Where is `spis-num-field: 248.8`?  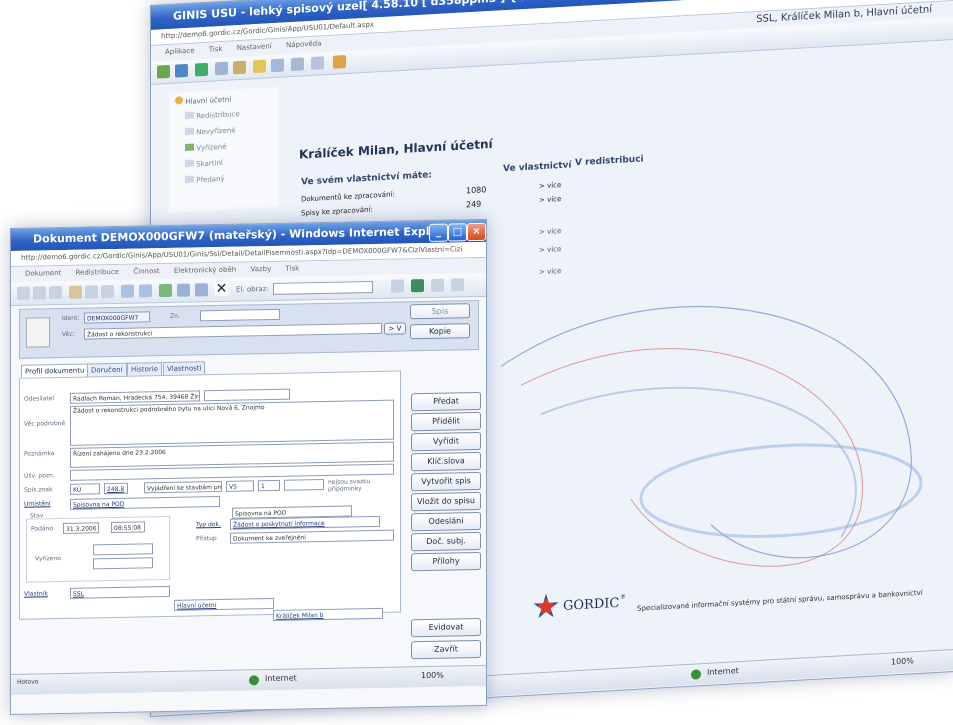
spis-num-field: 248.8 is located at coordinates (116, 488).